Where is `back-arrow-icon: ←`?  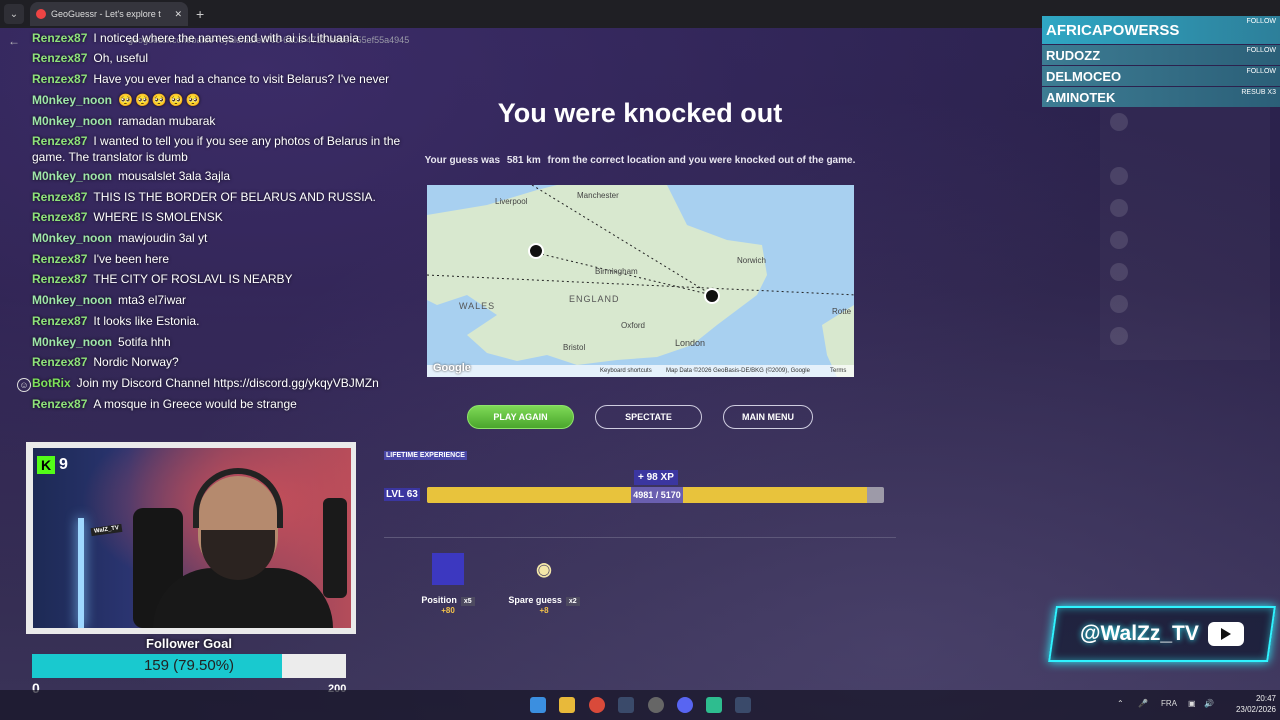 back-arrow-icon: ← is located at coordinates (14, 41).